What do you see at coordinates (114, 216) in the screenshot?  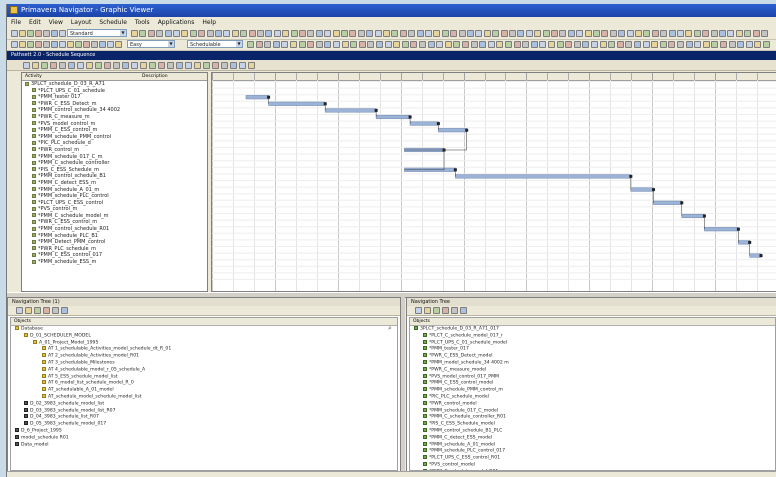 I see `activity-row: *PMM_C_schedule_model_m` at bounding box center [114, 216].